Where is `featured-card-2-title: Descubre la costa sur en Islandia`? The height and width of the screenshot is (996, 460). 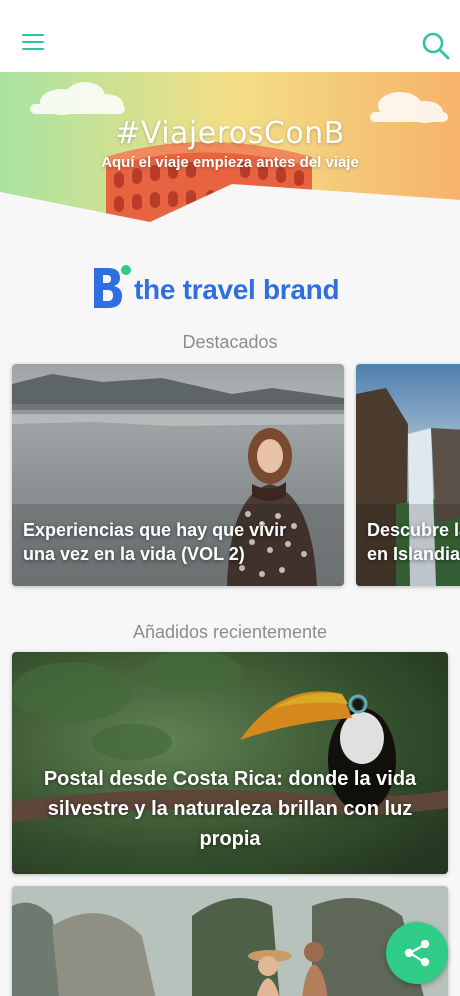
featured-card-2-title: Descubre la costa sur en Islandia is located at coordinates (413, 542).